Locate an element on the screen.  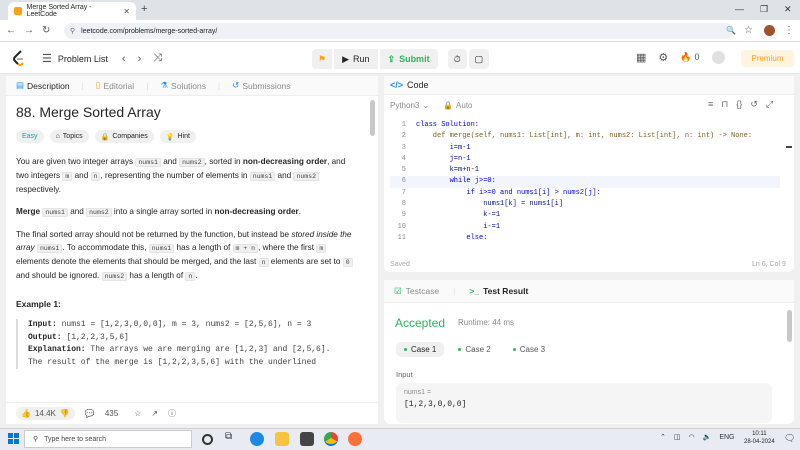
tab-submissions: ↺ Submissions is located at coordinates (261, 85).